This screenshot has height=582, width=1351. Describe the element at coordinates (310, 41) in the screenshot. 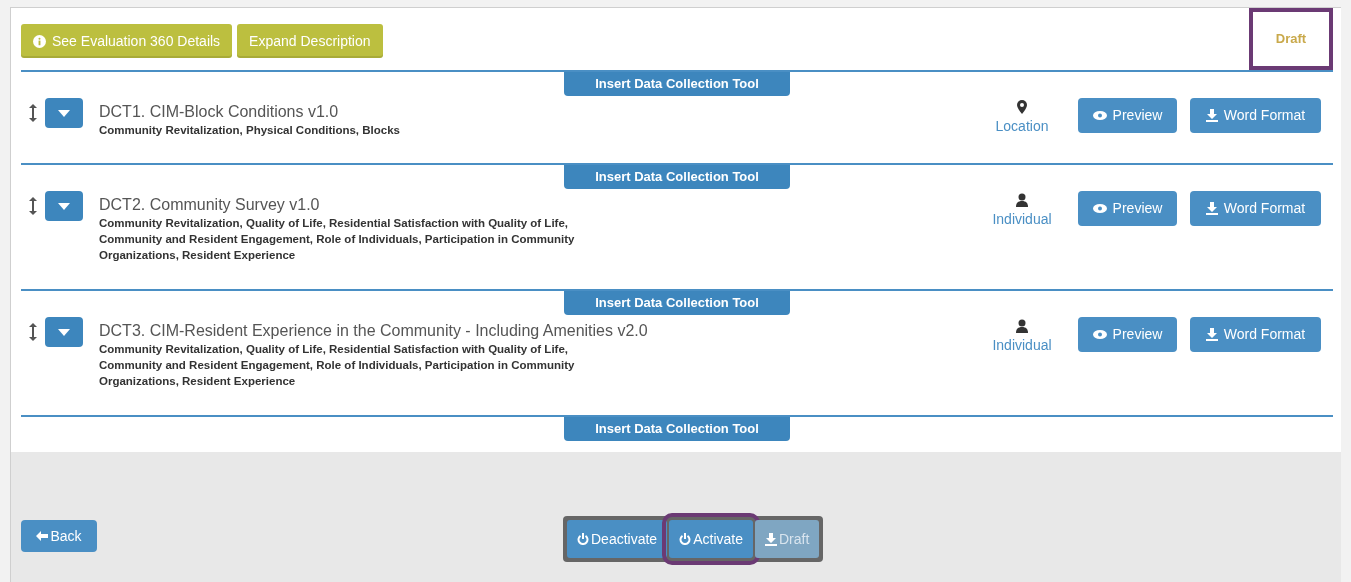

I see `expand-button: Expand Description` at that location.